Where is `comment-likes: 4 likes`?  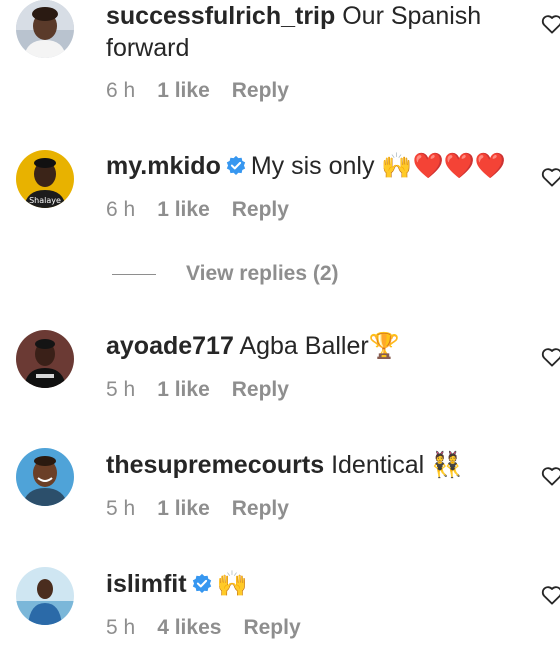 comment-likes: 4 likes is located at coordinates (189, 627).